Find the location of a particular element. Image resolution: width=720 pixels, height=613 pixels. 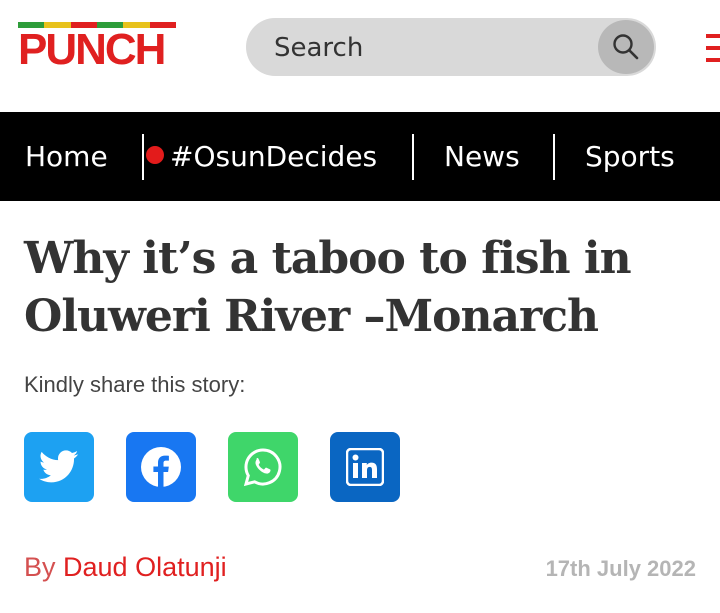

search-icon is located at coordinates (626, 47).